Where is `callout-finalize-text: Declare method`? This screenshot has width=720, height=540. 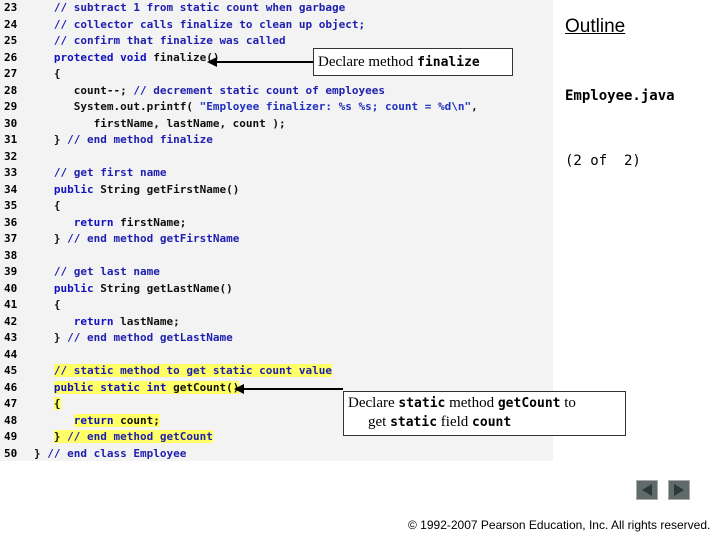 callout-finalize-text: Declare method is located at coordinates (368, 62).